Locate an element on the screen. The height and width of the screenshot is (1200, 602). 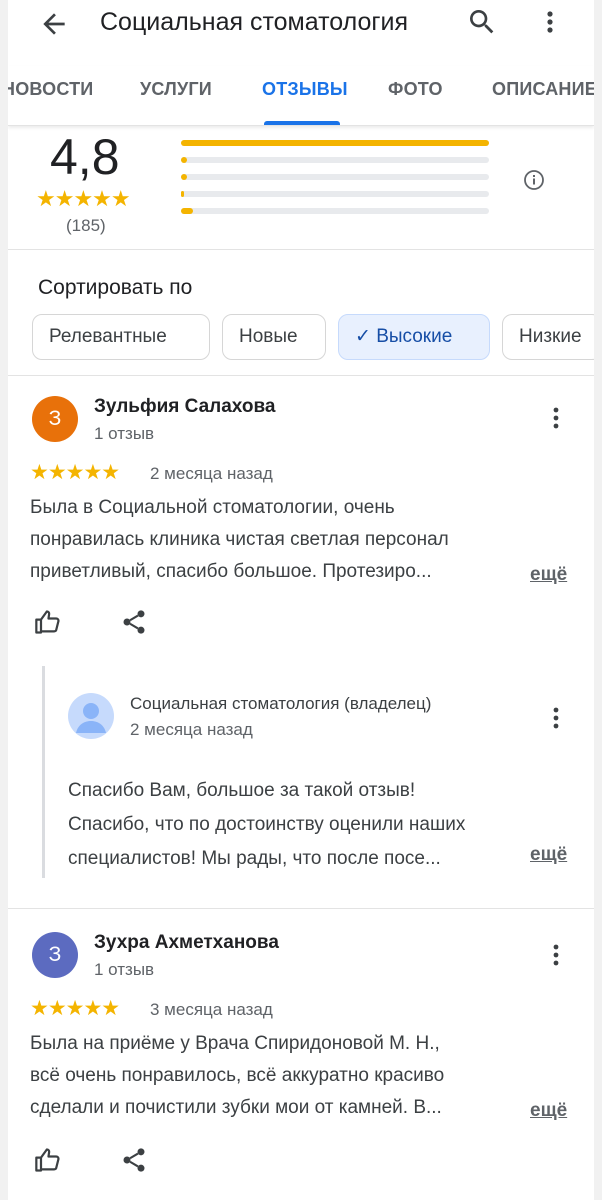
review-date: 3 месяца назад is located at coordinates (211, 1009).